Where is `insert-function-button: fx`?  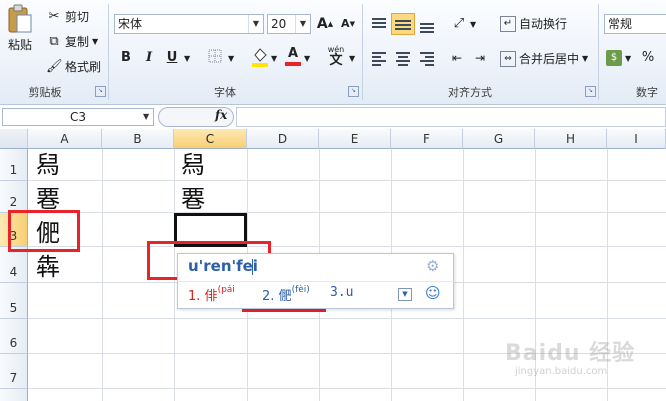
insert-function-button: fx is located at coordinates (221, 115).